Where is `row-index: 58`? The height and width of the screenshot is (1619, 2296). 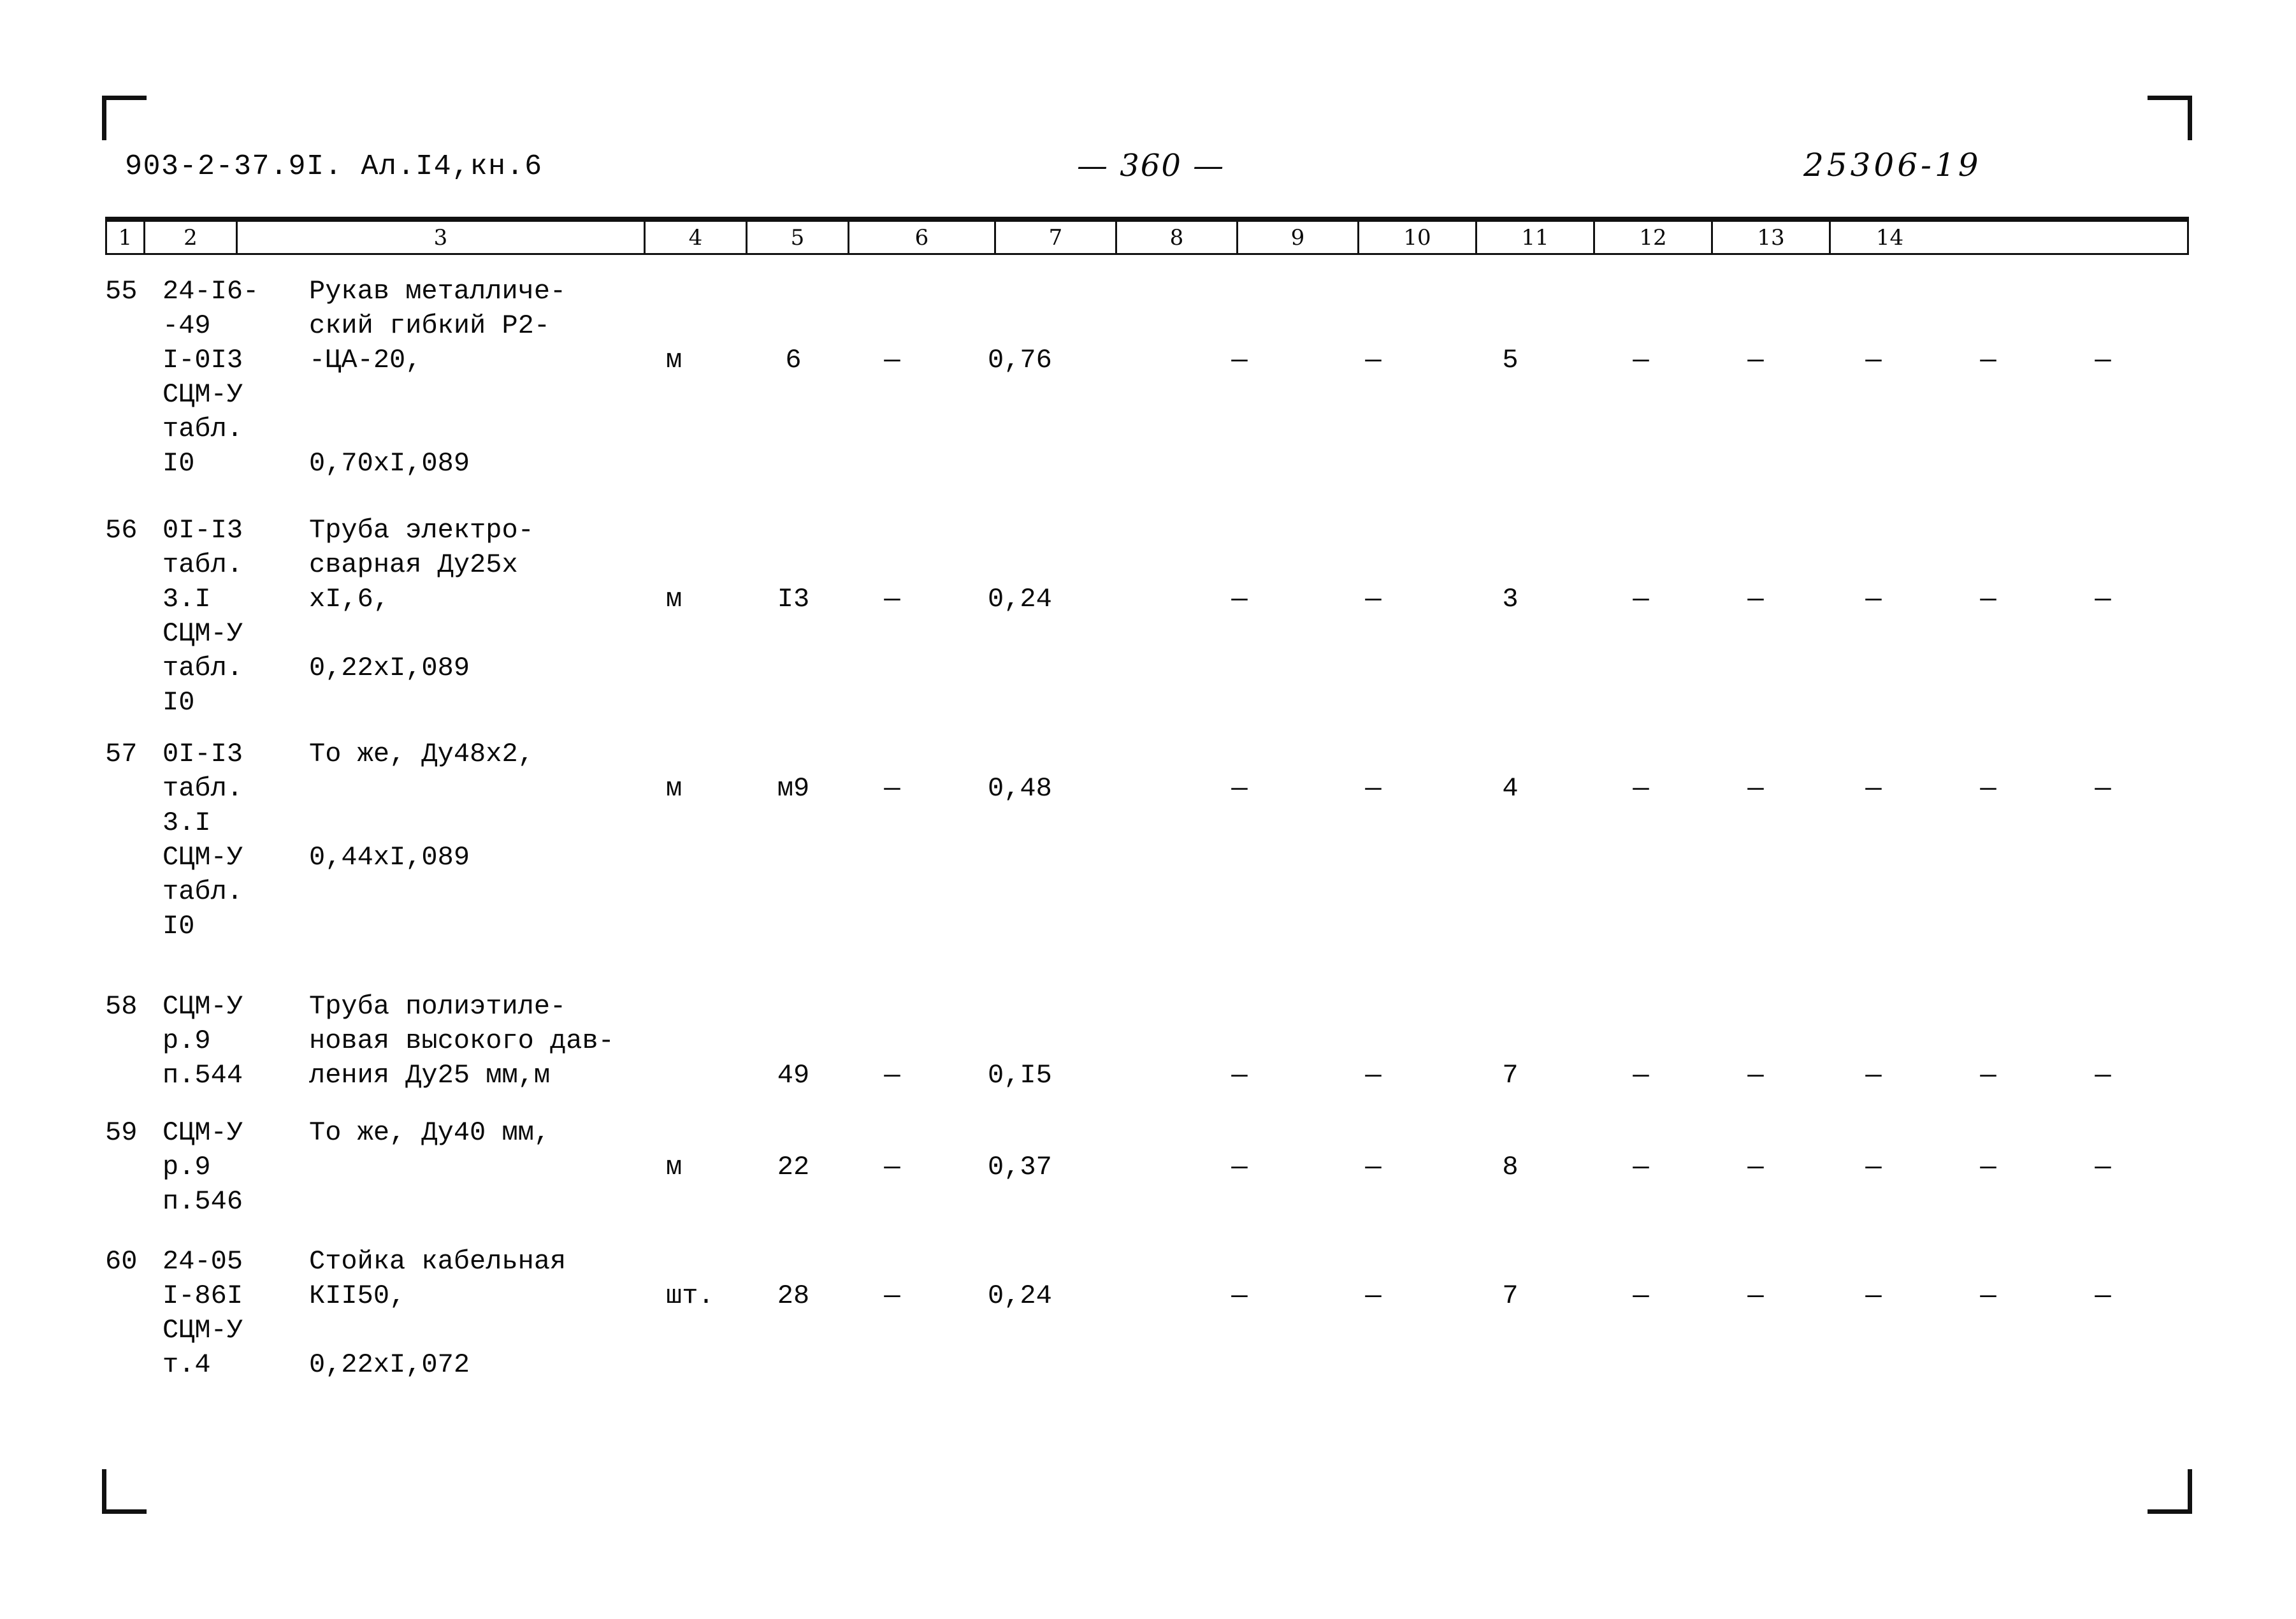 row-index: 58 is located at coordinates (121, 1006).